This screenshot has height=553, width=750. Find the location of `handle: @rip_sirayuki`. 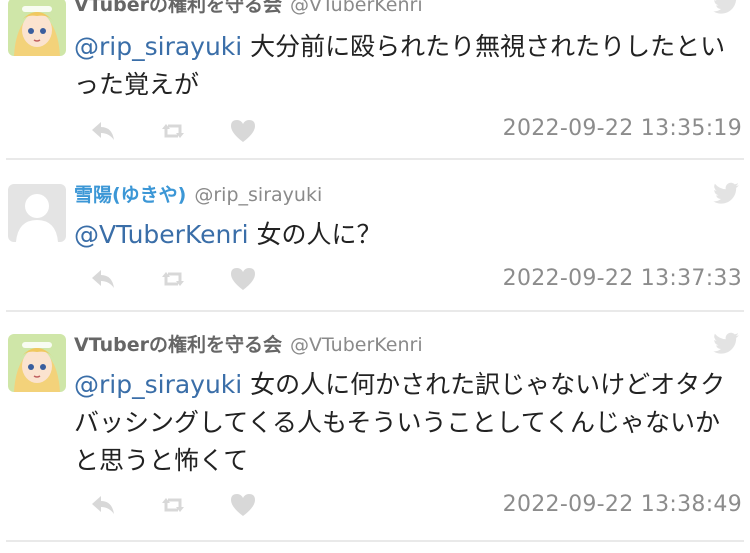

handle: @rip_sirayuki is located at coordinates (258, 195).